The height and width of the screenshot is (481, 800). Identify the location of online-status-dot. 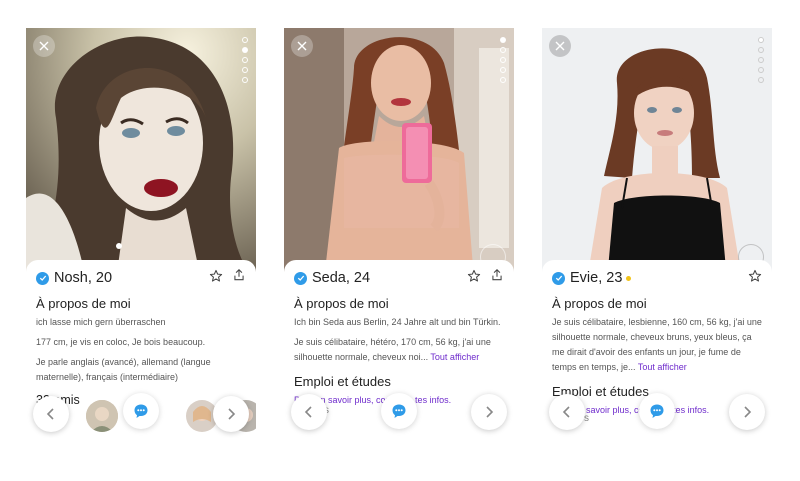
(629, 278).